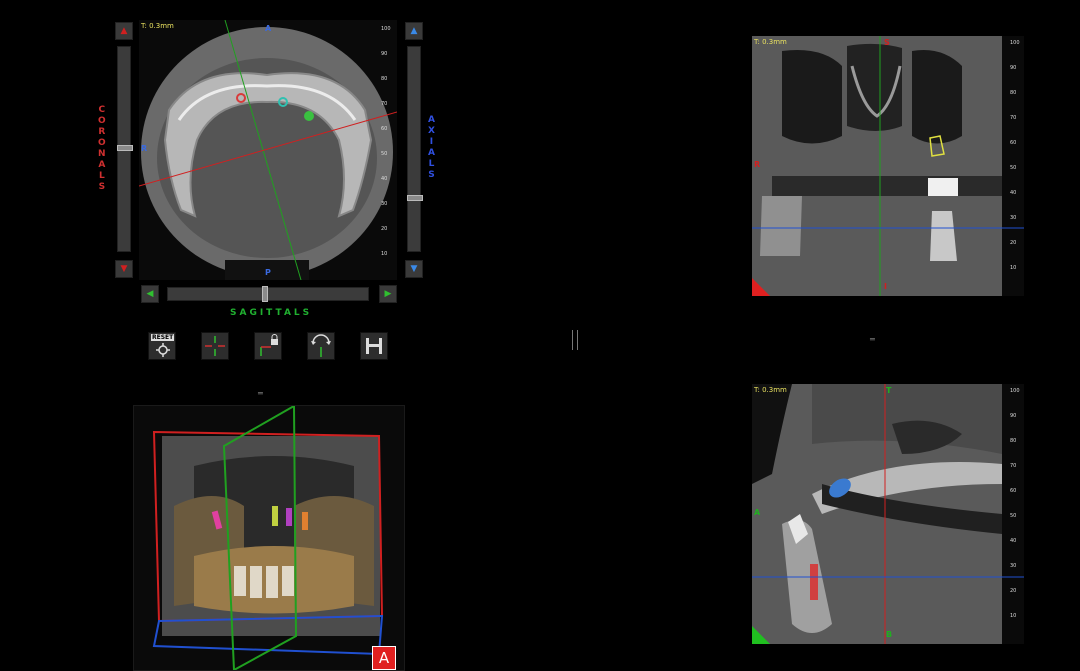  I want to click on sagittal-marker-top: T, so click(889, 390).